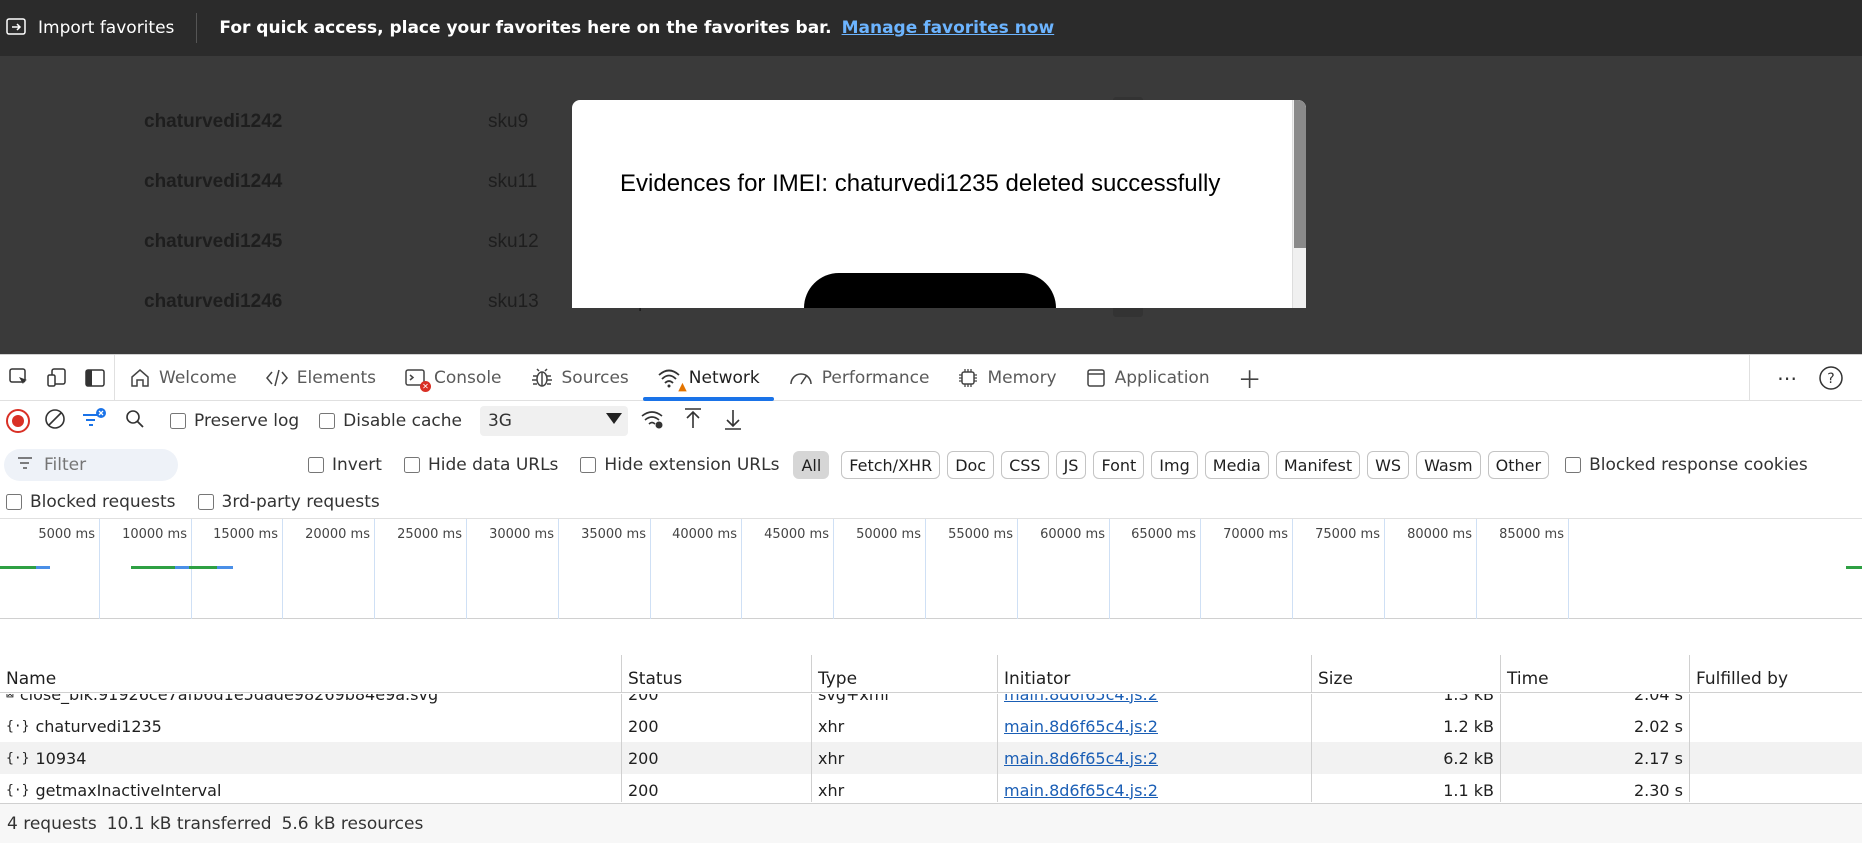 The image size is (1862, 856). Describe the element at coordinates (288, 502) in the screenshot. I see `third-party-requests-checkbox: 3rd-party requests` at that location.